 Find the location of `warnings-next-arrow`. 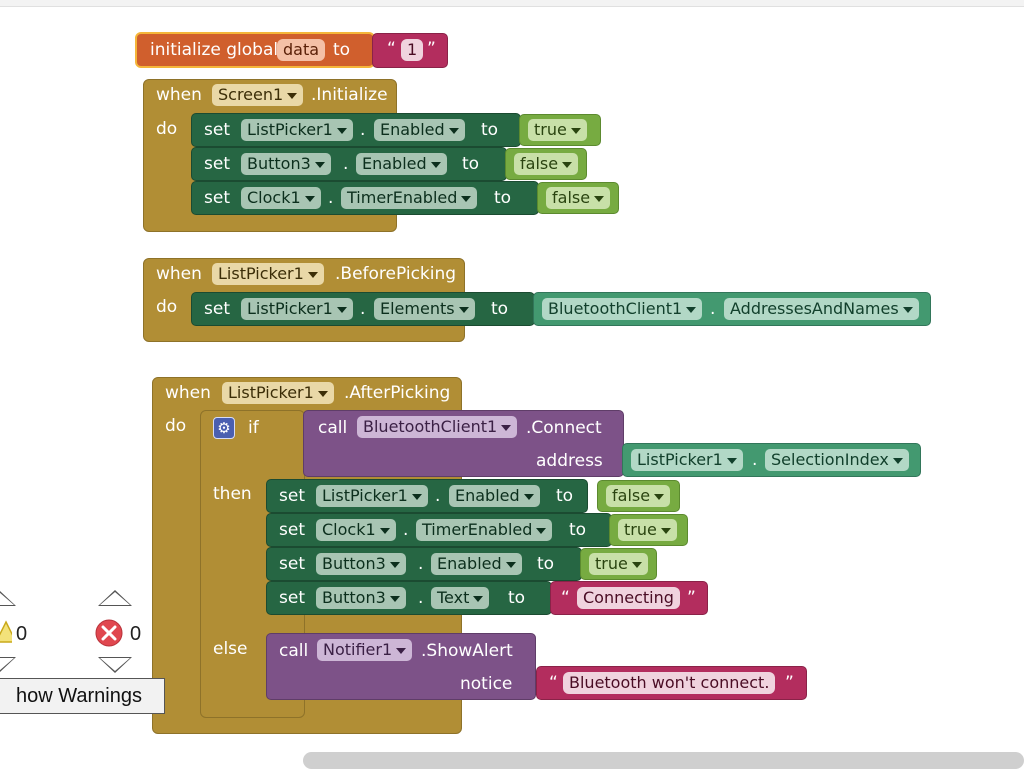

warnings-next-arrow is located at coordinates (8, 665).